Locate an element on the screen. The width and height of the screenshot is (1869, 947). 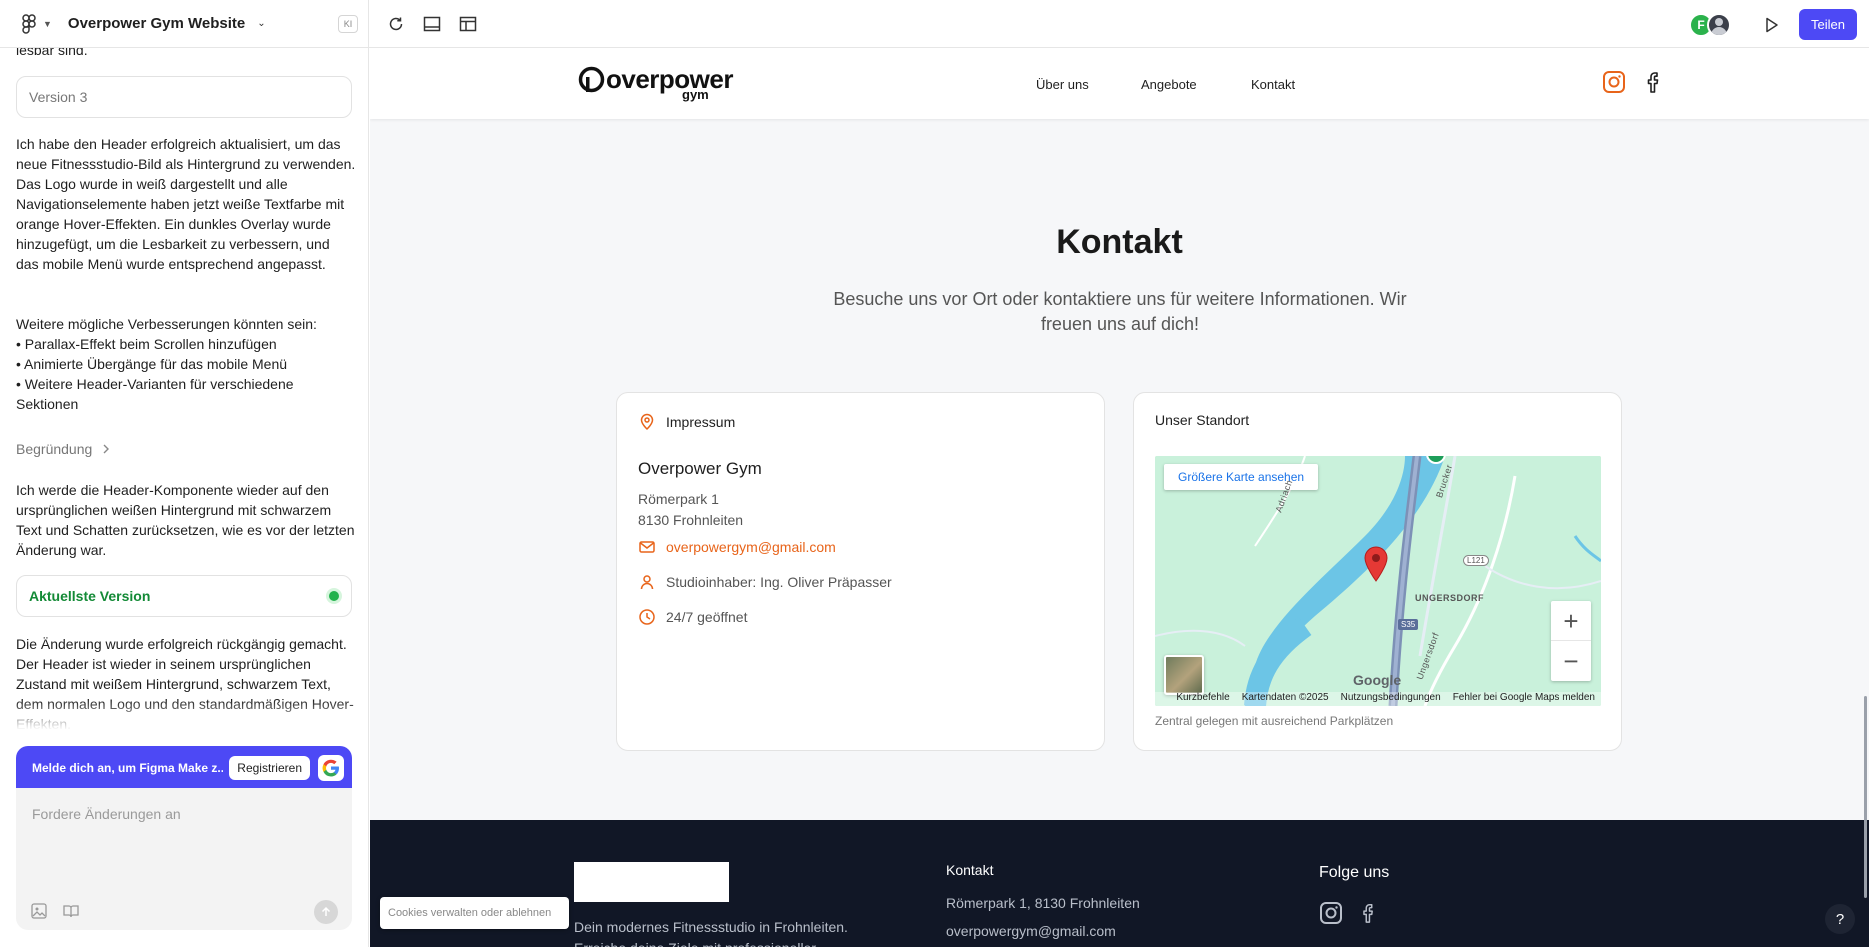
ki-badge: KI is located at coordinates (348, 23).